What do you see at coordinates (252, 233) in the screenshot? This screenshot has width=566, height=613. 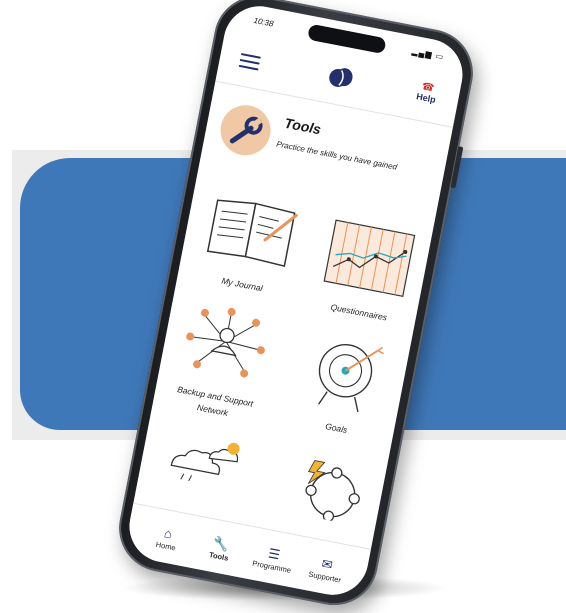 I see `journal-icon` at bounding box center [252, 233].